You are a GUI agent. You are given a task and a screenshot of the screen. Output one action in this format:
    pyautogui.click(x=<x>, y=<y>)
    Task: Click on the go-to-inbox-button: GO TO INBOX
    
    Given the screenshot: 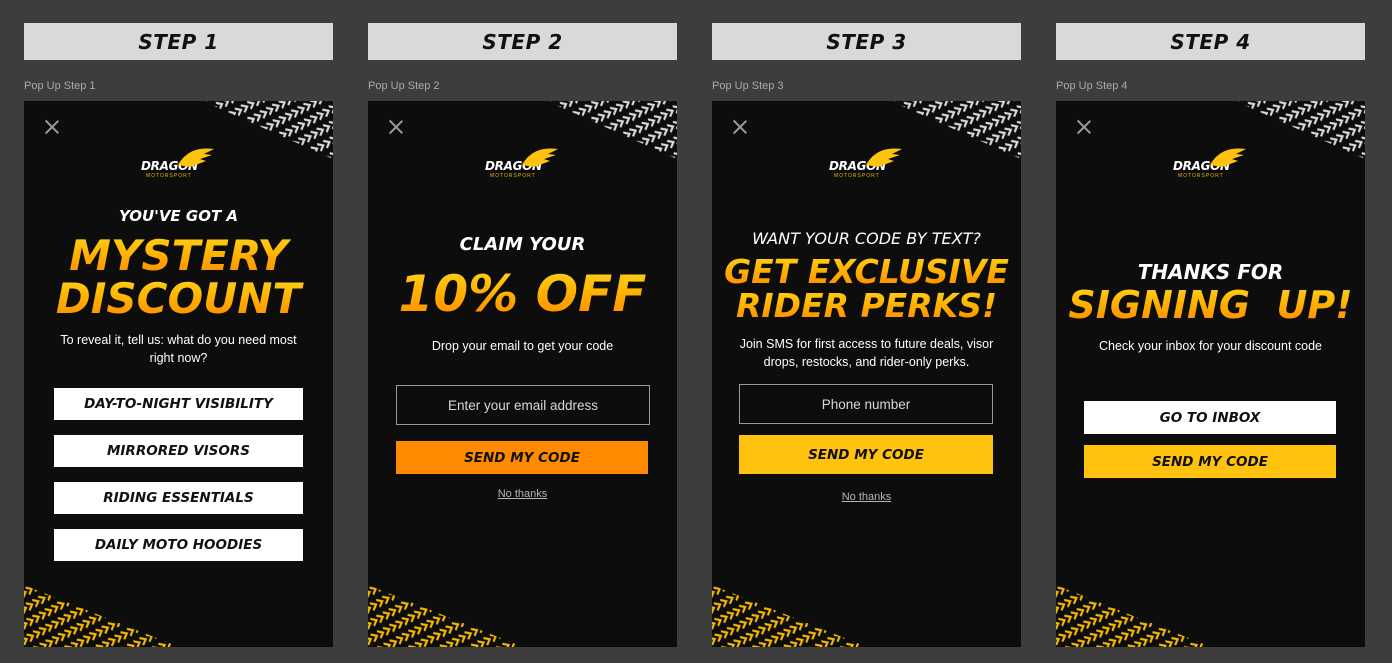 What is the action you would take?
    pyautogui.click(x=1210, y=417)
    